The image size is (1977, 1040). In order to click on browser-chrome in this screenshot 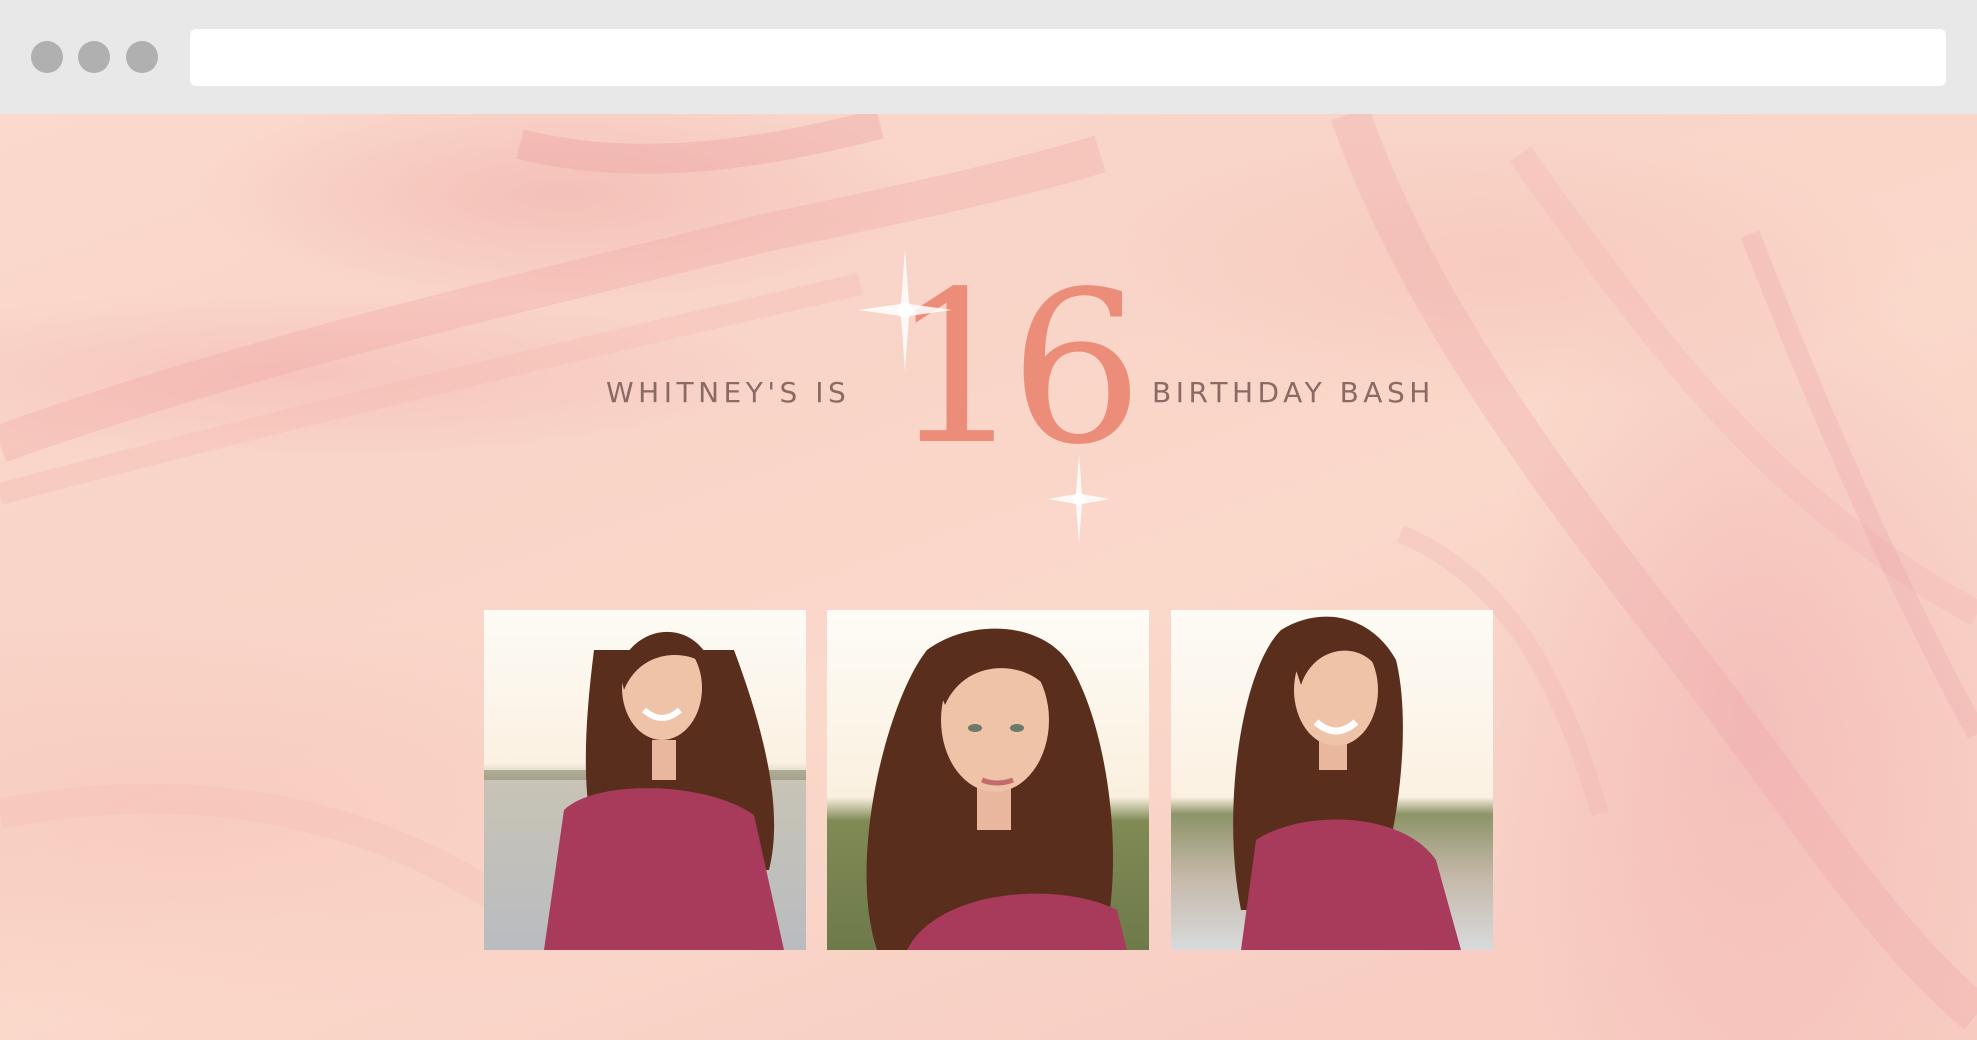, I will do `click(988, 57)`.